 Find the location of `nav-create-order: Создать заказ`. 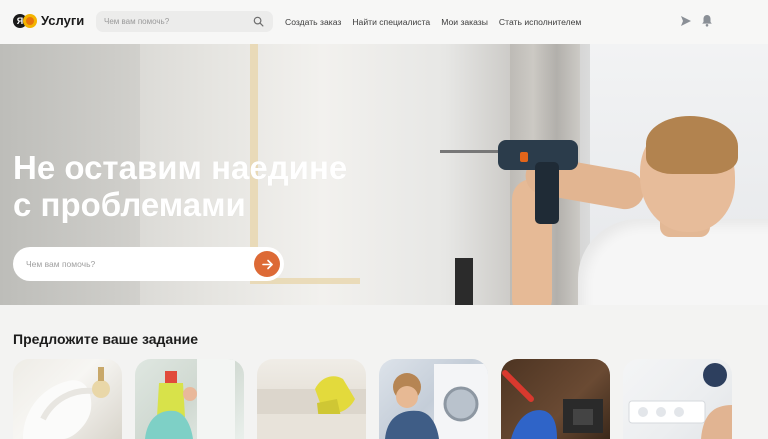

nav-create-order: Создать заказ is located at coordinates (313, 22).